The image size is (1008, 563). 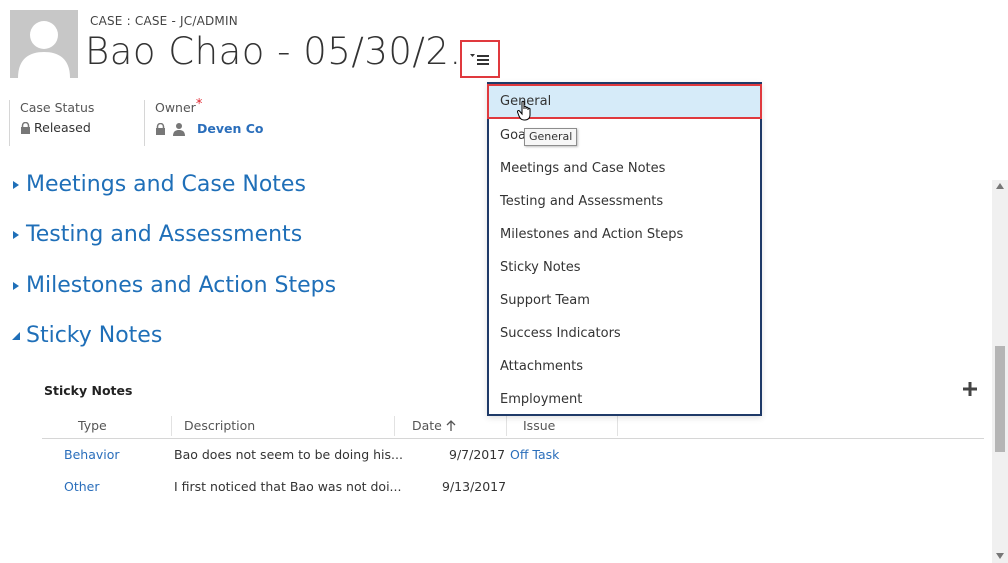 I want to click on user-icon, so click(x=179, y=129).